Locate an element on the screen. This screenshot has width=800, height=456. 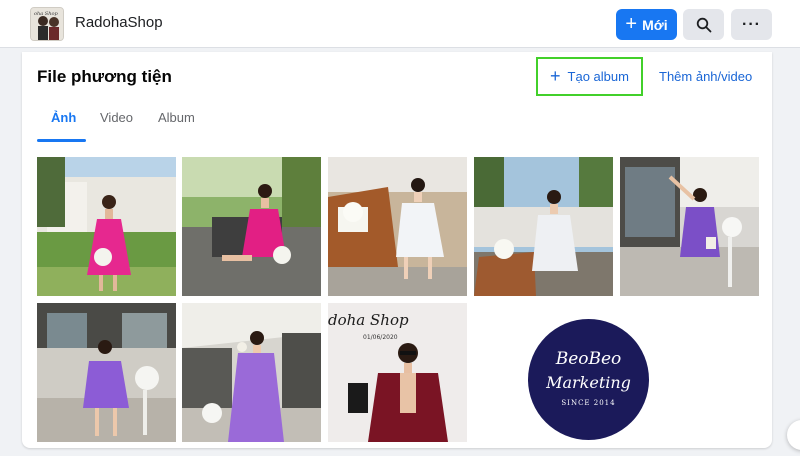
create-album-label: Tạo album is located at coordinates (598, 76).